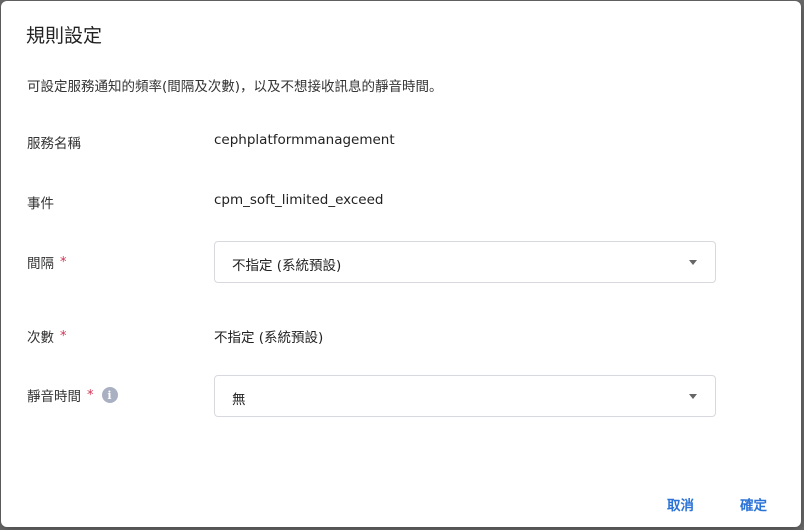 This screenshot has height=530, width=804. What do you see at coordinates (287, 266) in the screenshot?
I see `interval-selected-value: 不指定 (系統預設)` at bounding box center [287, 266].